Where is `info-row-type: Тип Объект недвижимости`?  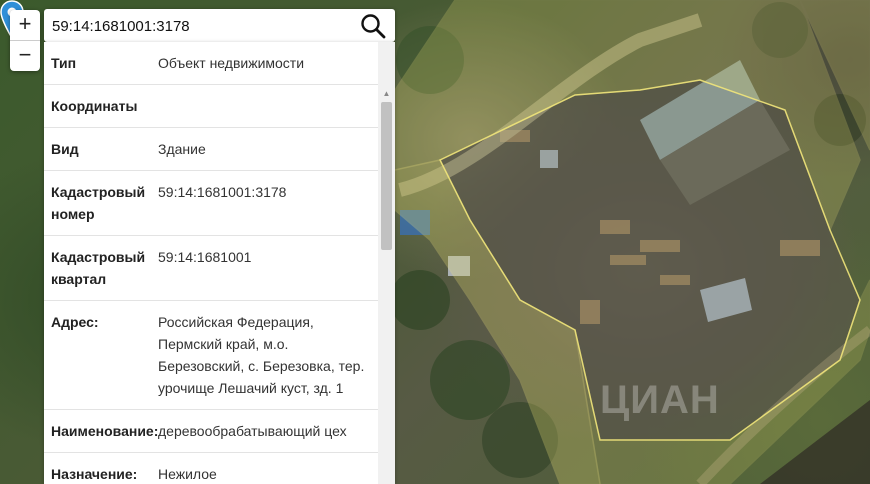 info-row-type: Тип Объект недвижимости is located at coordinates (211, 63).